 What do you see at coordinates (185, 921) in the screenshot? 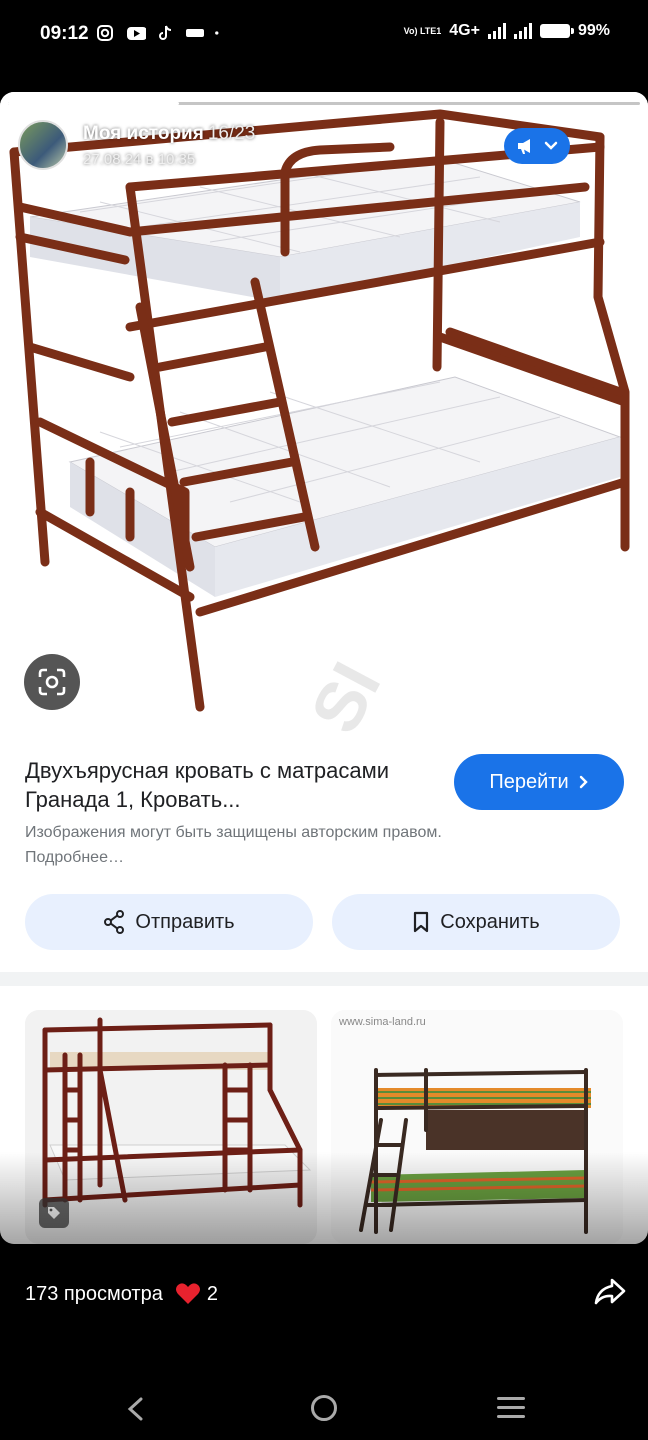
I see `share-button-label: Отправить` at bounding box center [185, 921].